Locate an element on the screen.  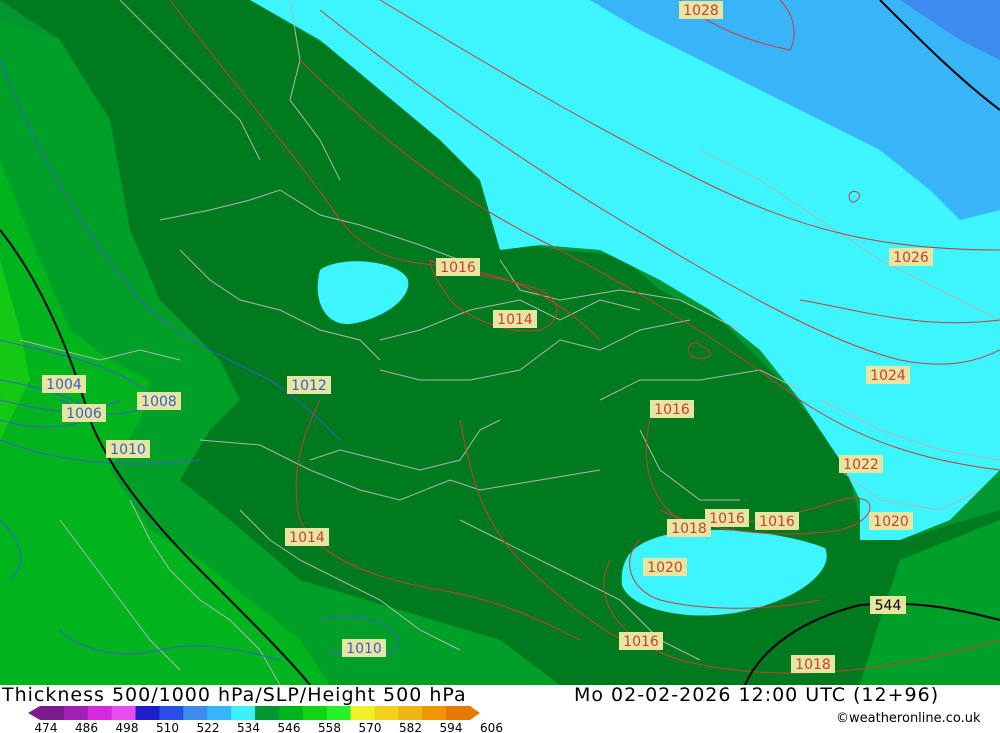
svg-text: 1006 is located at coordinates (84, 414).